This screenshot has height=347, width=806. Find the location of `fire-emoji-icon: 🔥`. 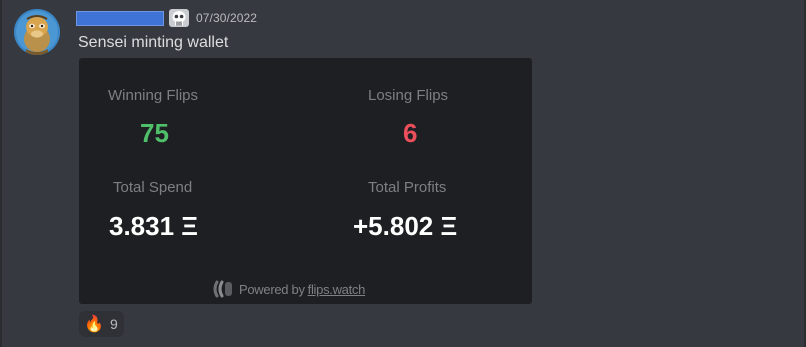

fire-emoji-icon: 🔥 is located at coordinates (94, 324).